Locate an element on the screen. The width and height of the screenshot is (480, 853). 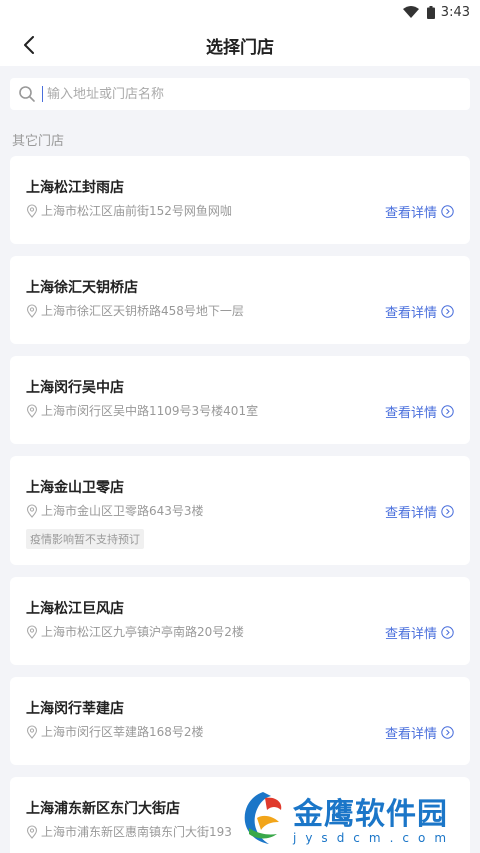
watermark-name: 金鹰软件园 is located at coordinates (370, 814).